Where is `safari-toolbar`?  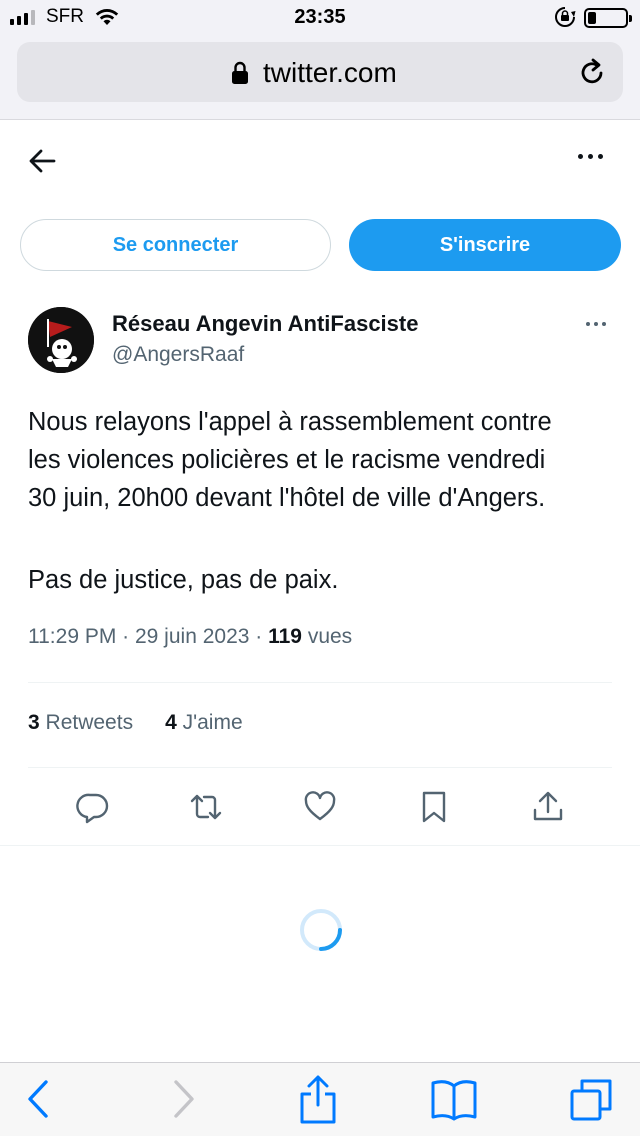
safari-toolbar is located at coordinates (320, 1099).